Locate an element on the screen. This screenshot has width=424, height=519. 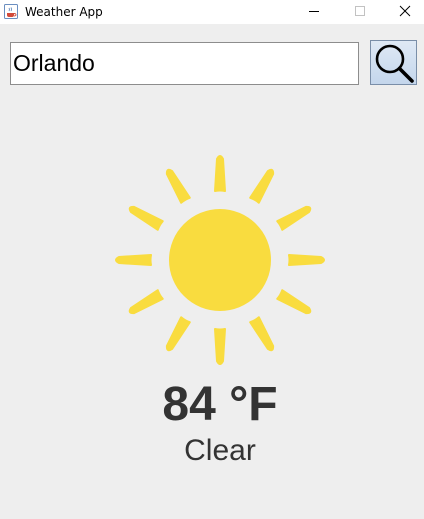
maximize-button is located at coordinates (360, 12).